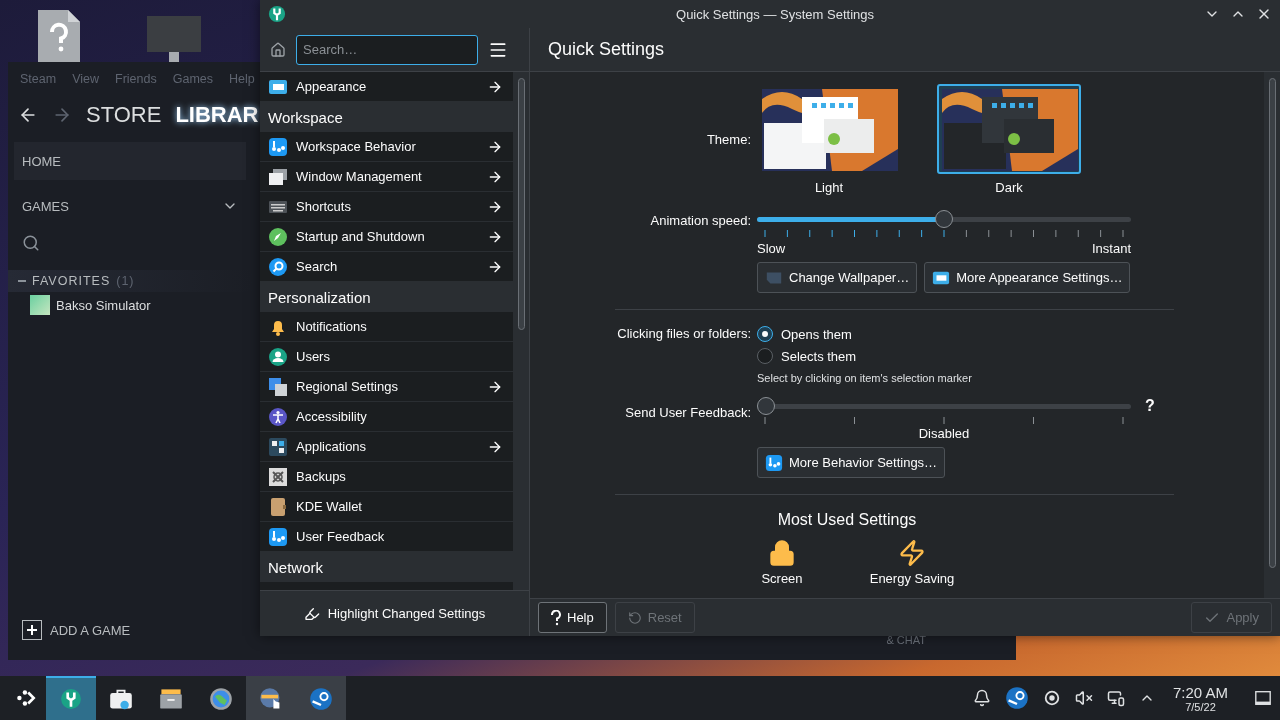 The width and height of the screenshot is (1280, 720). What do you see at coordinates (775, 14) in the screenshot?
I see `window-title: Quick Settings — System Settings` at bounding box center [775, 14].